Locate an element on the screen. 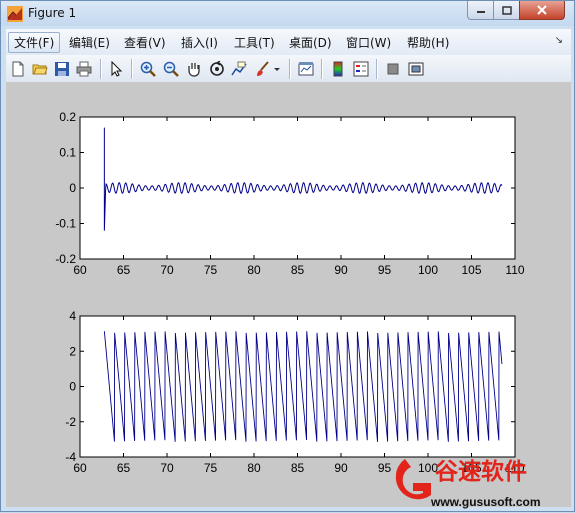 This screenshot has height=513, width=575. y-tick-label: -0.1 is located at coordinates (65, 224).